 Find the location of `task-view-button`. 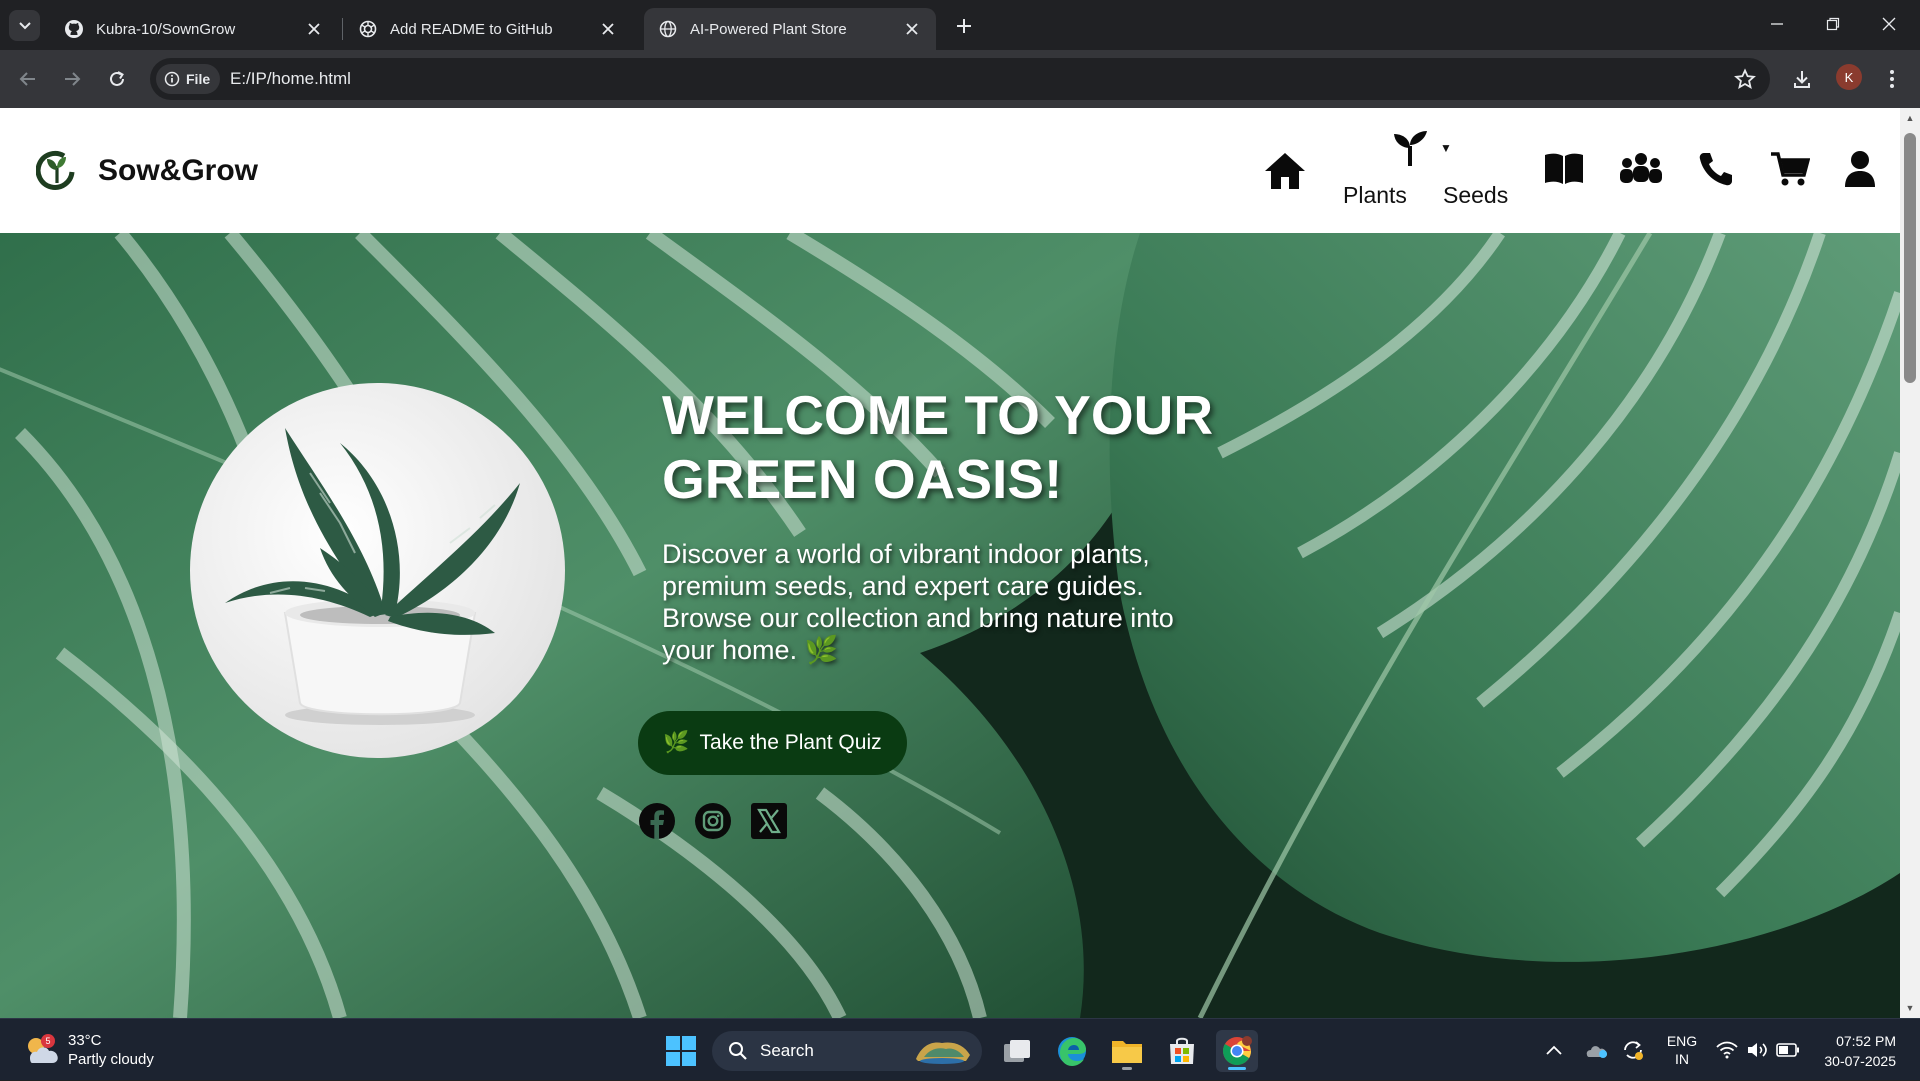

task-view-button is located at coordinates (1017, 1051).